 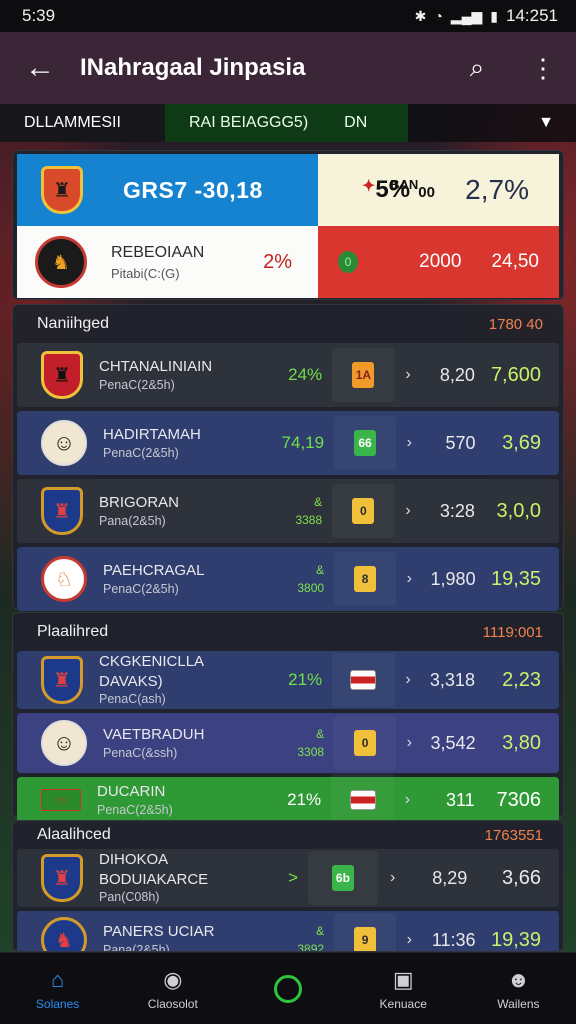 What do you see at coordinates (512, 632) in the screenshot?
I see `section-value: 1119:001` at bounding box center [512, 632].